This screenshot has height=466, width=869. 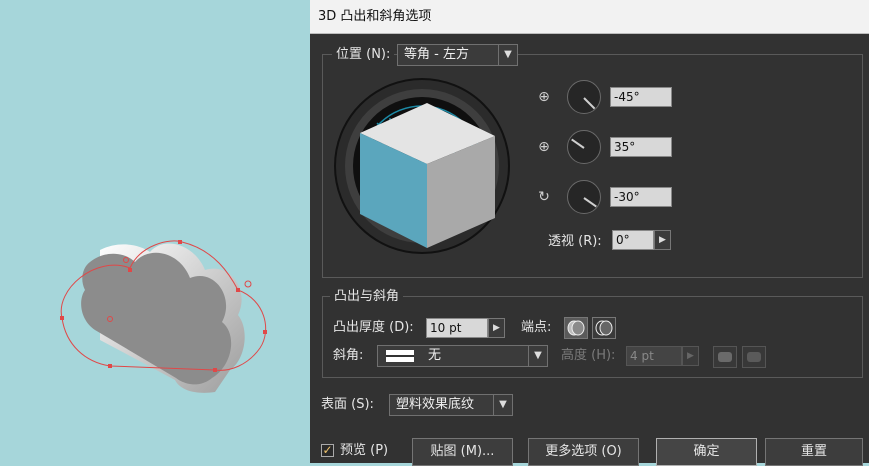 What do you see at coordinates (363, 55) in the screenshot?
I see `position-label: 位置 (N):` at bounding box center [363, 55].